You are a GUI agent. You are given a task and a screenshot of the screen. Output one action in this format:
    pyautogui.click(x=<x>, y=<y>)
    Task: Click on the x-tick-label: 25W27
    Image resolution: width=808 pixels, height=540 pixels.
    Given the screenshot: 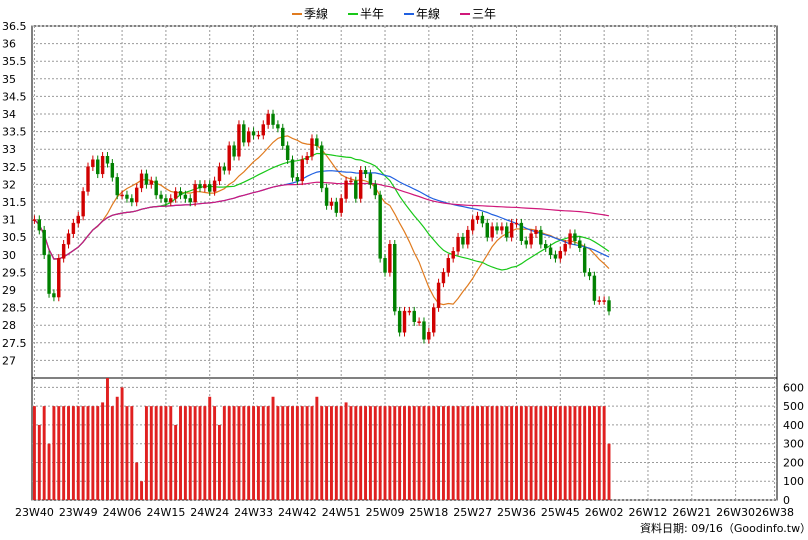 What is the action you would take?
    pyautogui.click(x=472, y=512)
    